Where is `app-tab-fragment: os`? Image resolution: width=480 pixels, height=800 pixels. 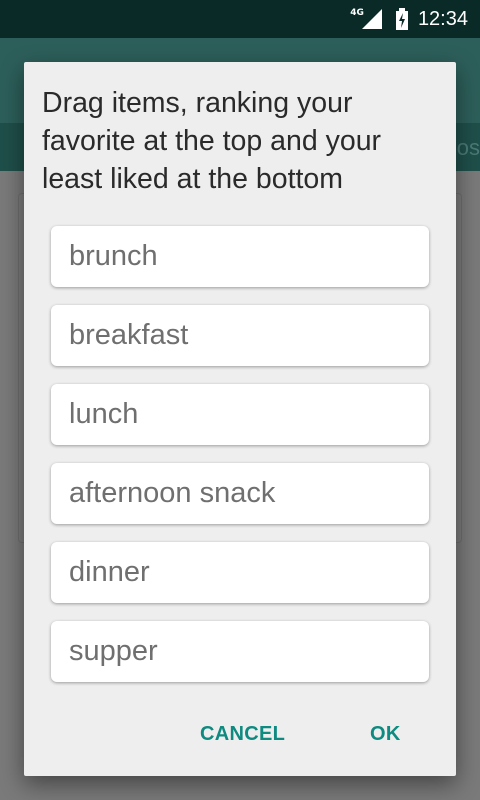 app-tab-fragment: os is located at coordinates (468, 147).